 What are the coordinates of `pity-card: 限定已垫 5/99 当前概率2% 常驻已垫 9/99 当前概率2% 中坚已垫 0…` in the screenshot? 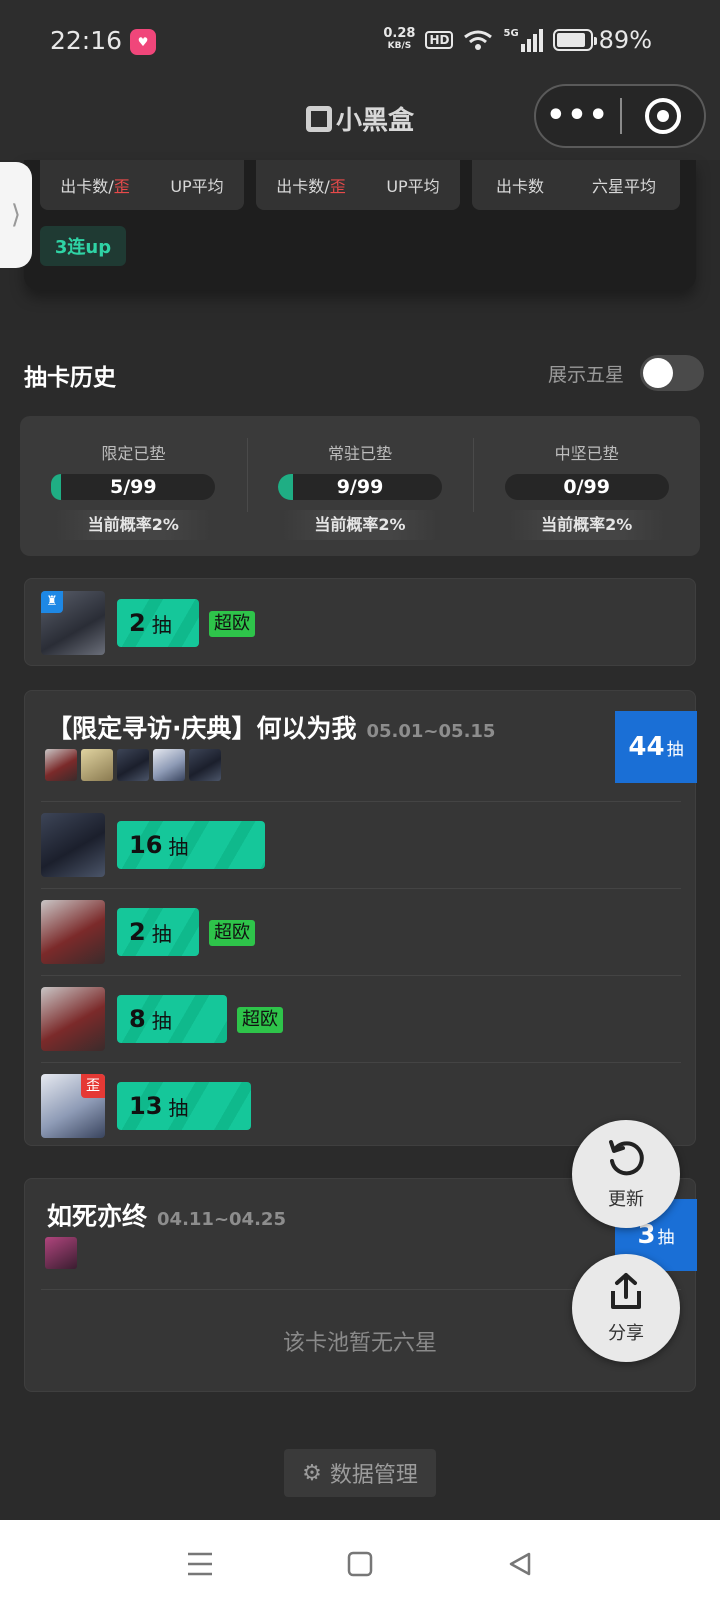 It's located at (360, 486).